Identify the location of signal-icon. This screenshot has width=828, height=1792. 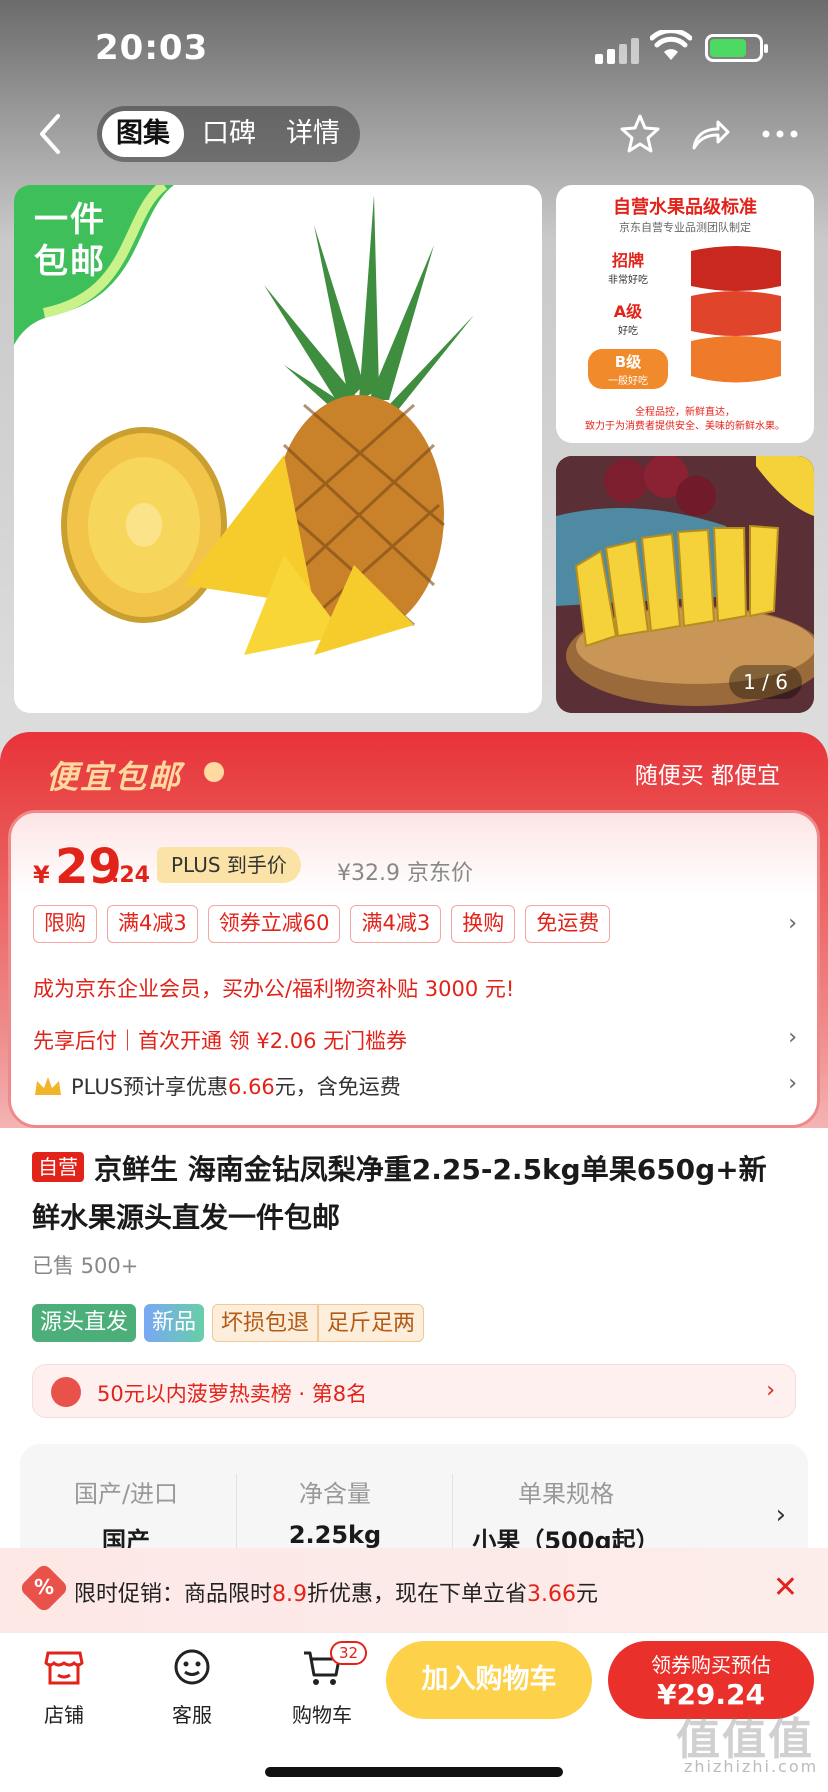
(618, 51).